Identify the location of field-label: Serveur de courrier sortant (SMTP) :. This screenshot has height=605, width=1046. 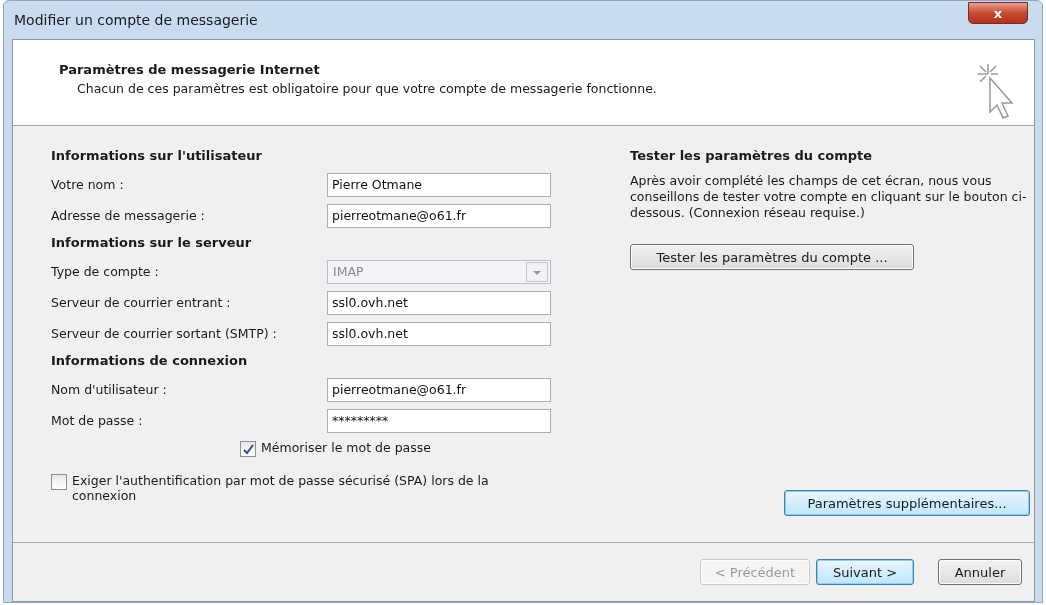
(164, 333).